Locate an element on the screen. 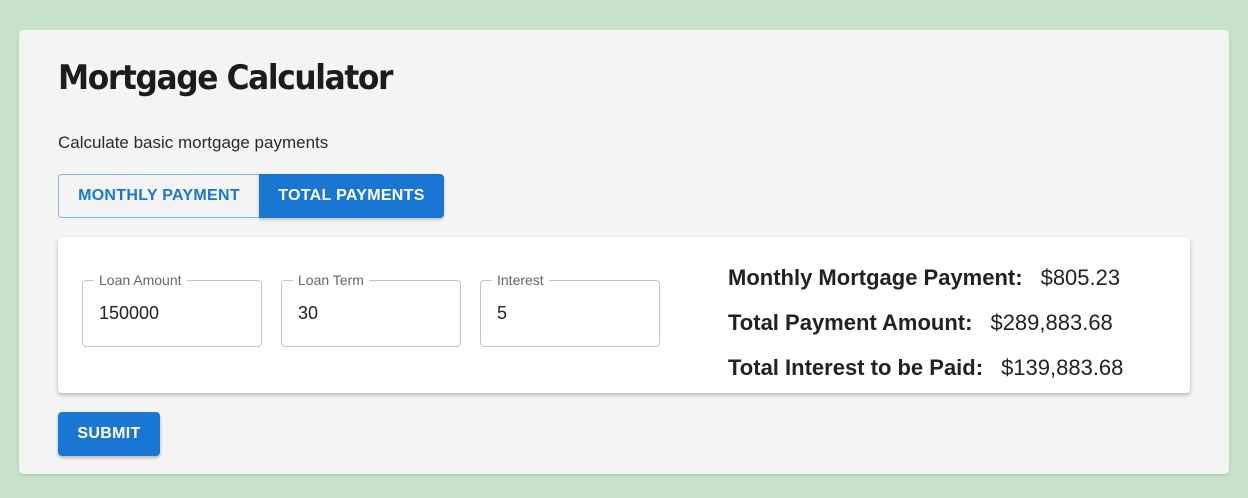  interest-input: 5 is located at coordinates (502, 313).